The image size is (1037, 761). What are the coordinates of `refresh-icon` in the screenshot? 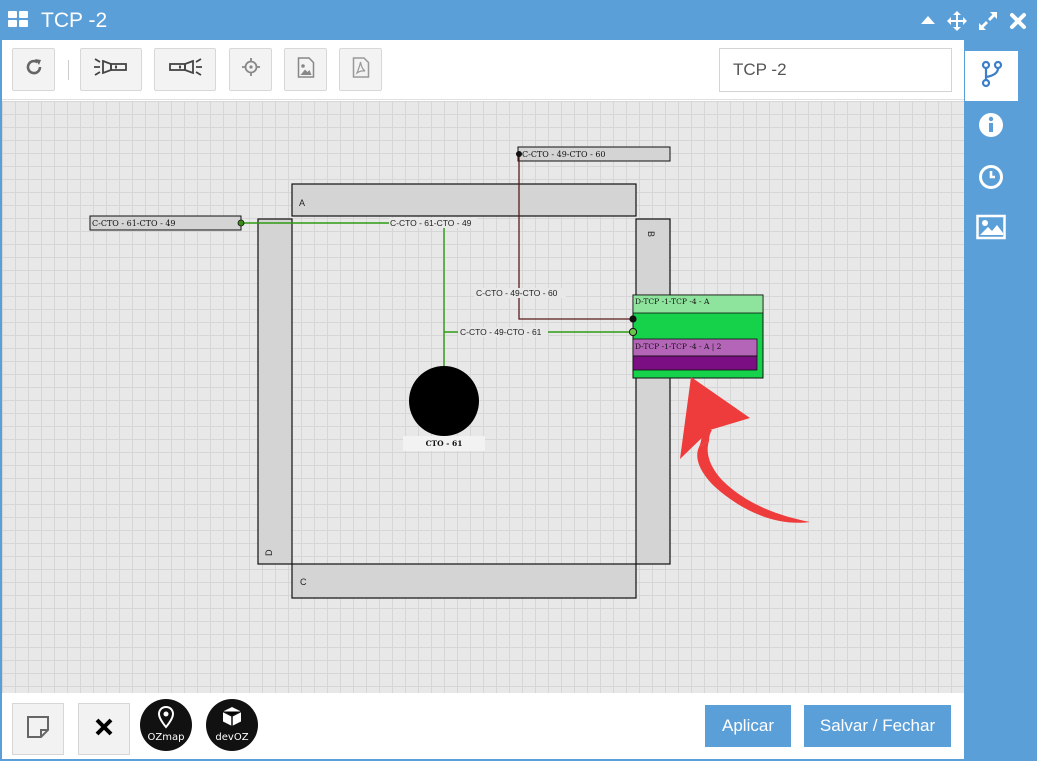 It's located at (34, 69).